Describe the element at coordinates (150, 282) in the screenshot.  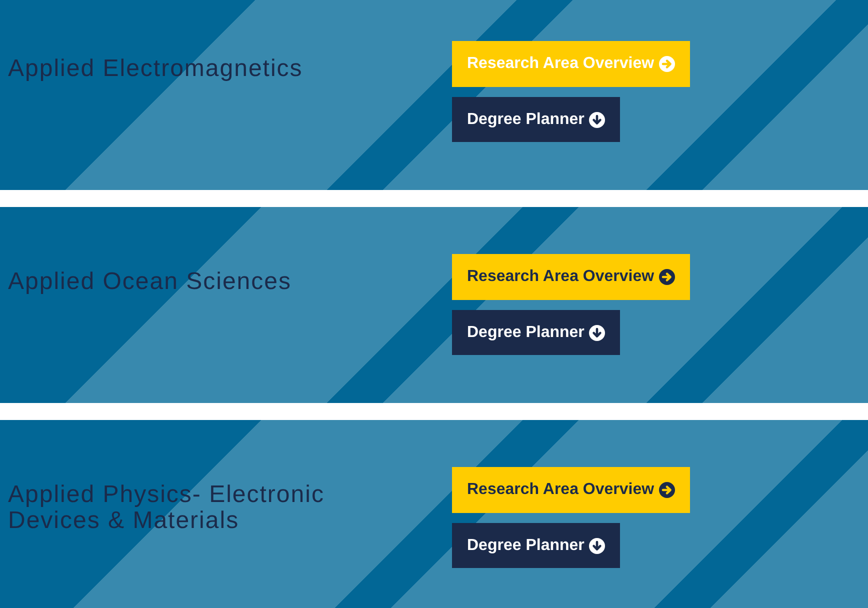
I see `program-title: Applied Ocean Sciences` at that location.